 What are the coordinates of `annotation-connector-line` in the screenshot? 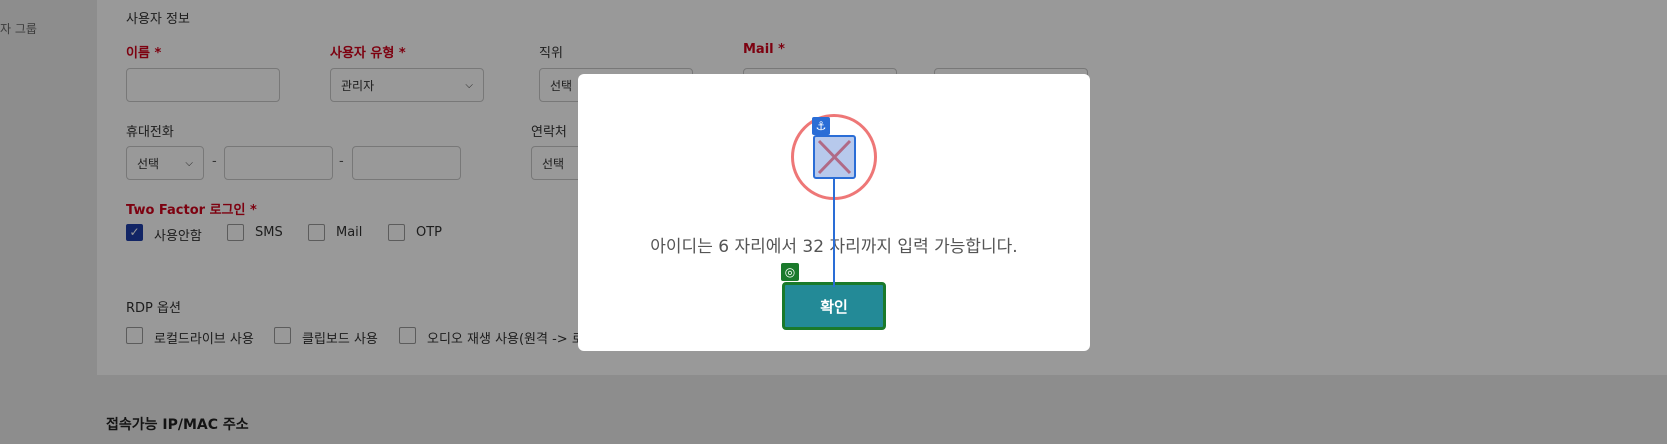 It's located at (834, 233).